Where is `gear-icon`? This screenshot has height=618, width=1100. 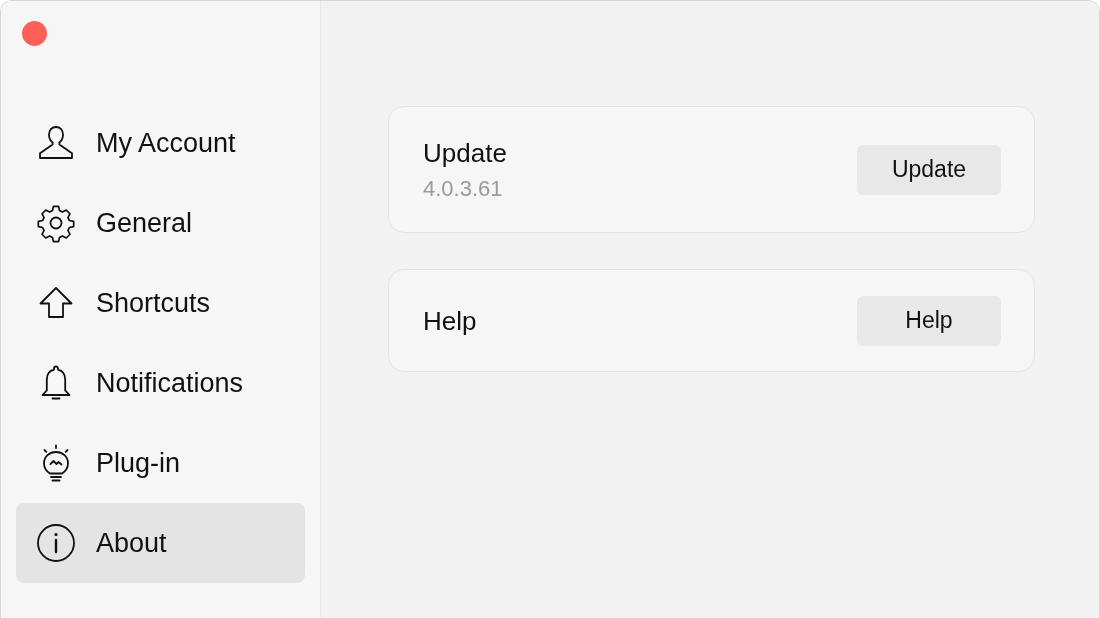 gear-icon is located at coordinates (56, 223).